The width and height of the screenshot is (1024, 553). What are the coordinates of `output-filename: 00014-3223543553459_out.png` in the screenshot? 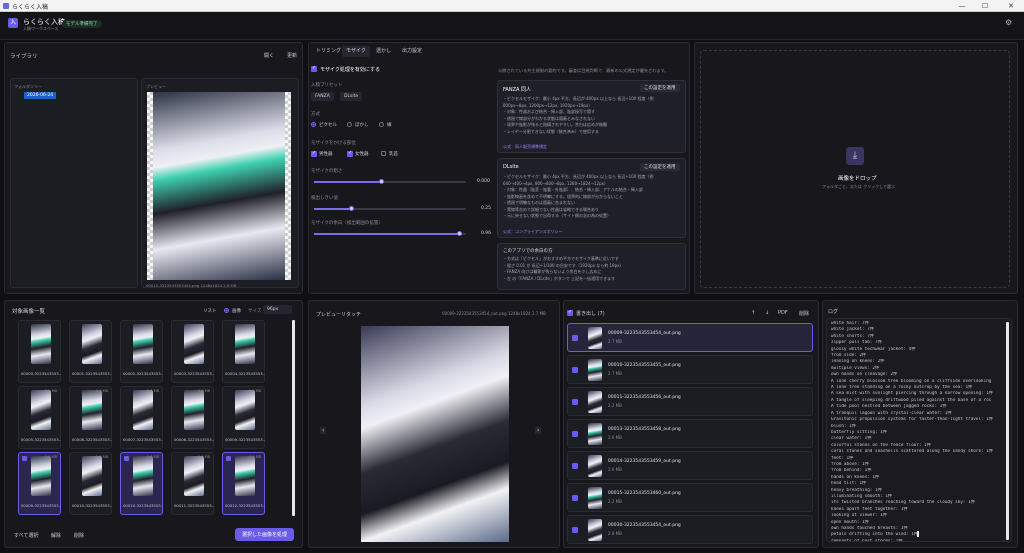 It's located at (644, 461).